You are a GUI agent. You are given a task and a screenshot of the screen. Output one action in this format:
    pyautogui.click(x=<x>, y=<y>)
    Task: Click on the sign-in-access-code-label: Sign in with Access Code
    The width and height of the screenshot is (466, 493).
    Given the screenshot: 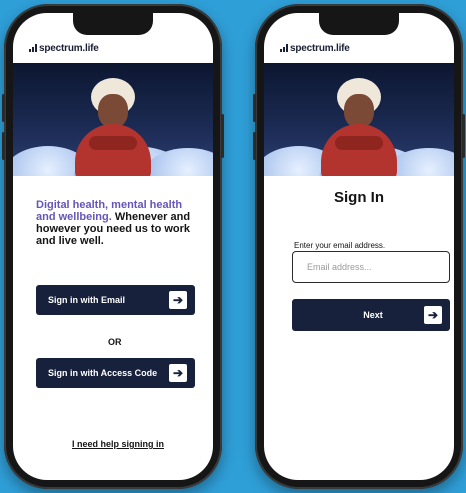 What is the action you would take?
    pyautogui.click(x=103, y=373)
    